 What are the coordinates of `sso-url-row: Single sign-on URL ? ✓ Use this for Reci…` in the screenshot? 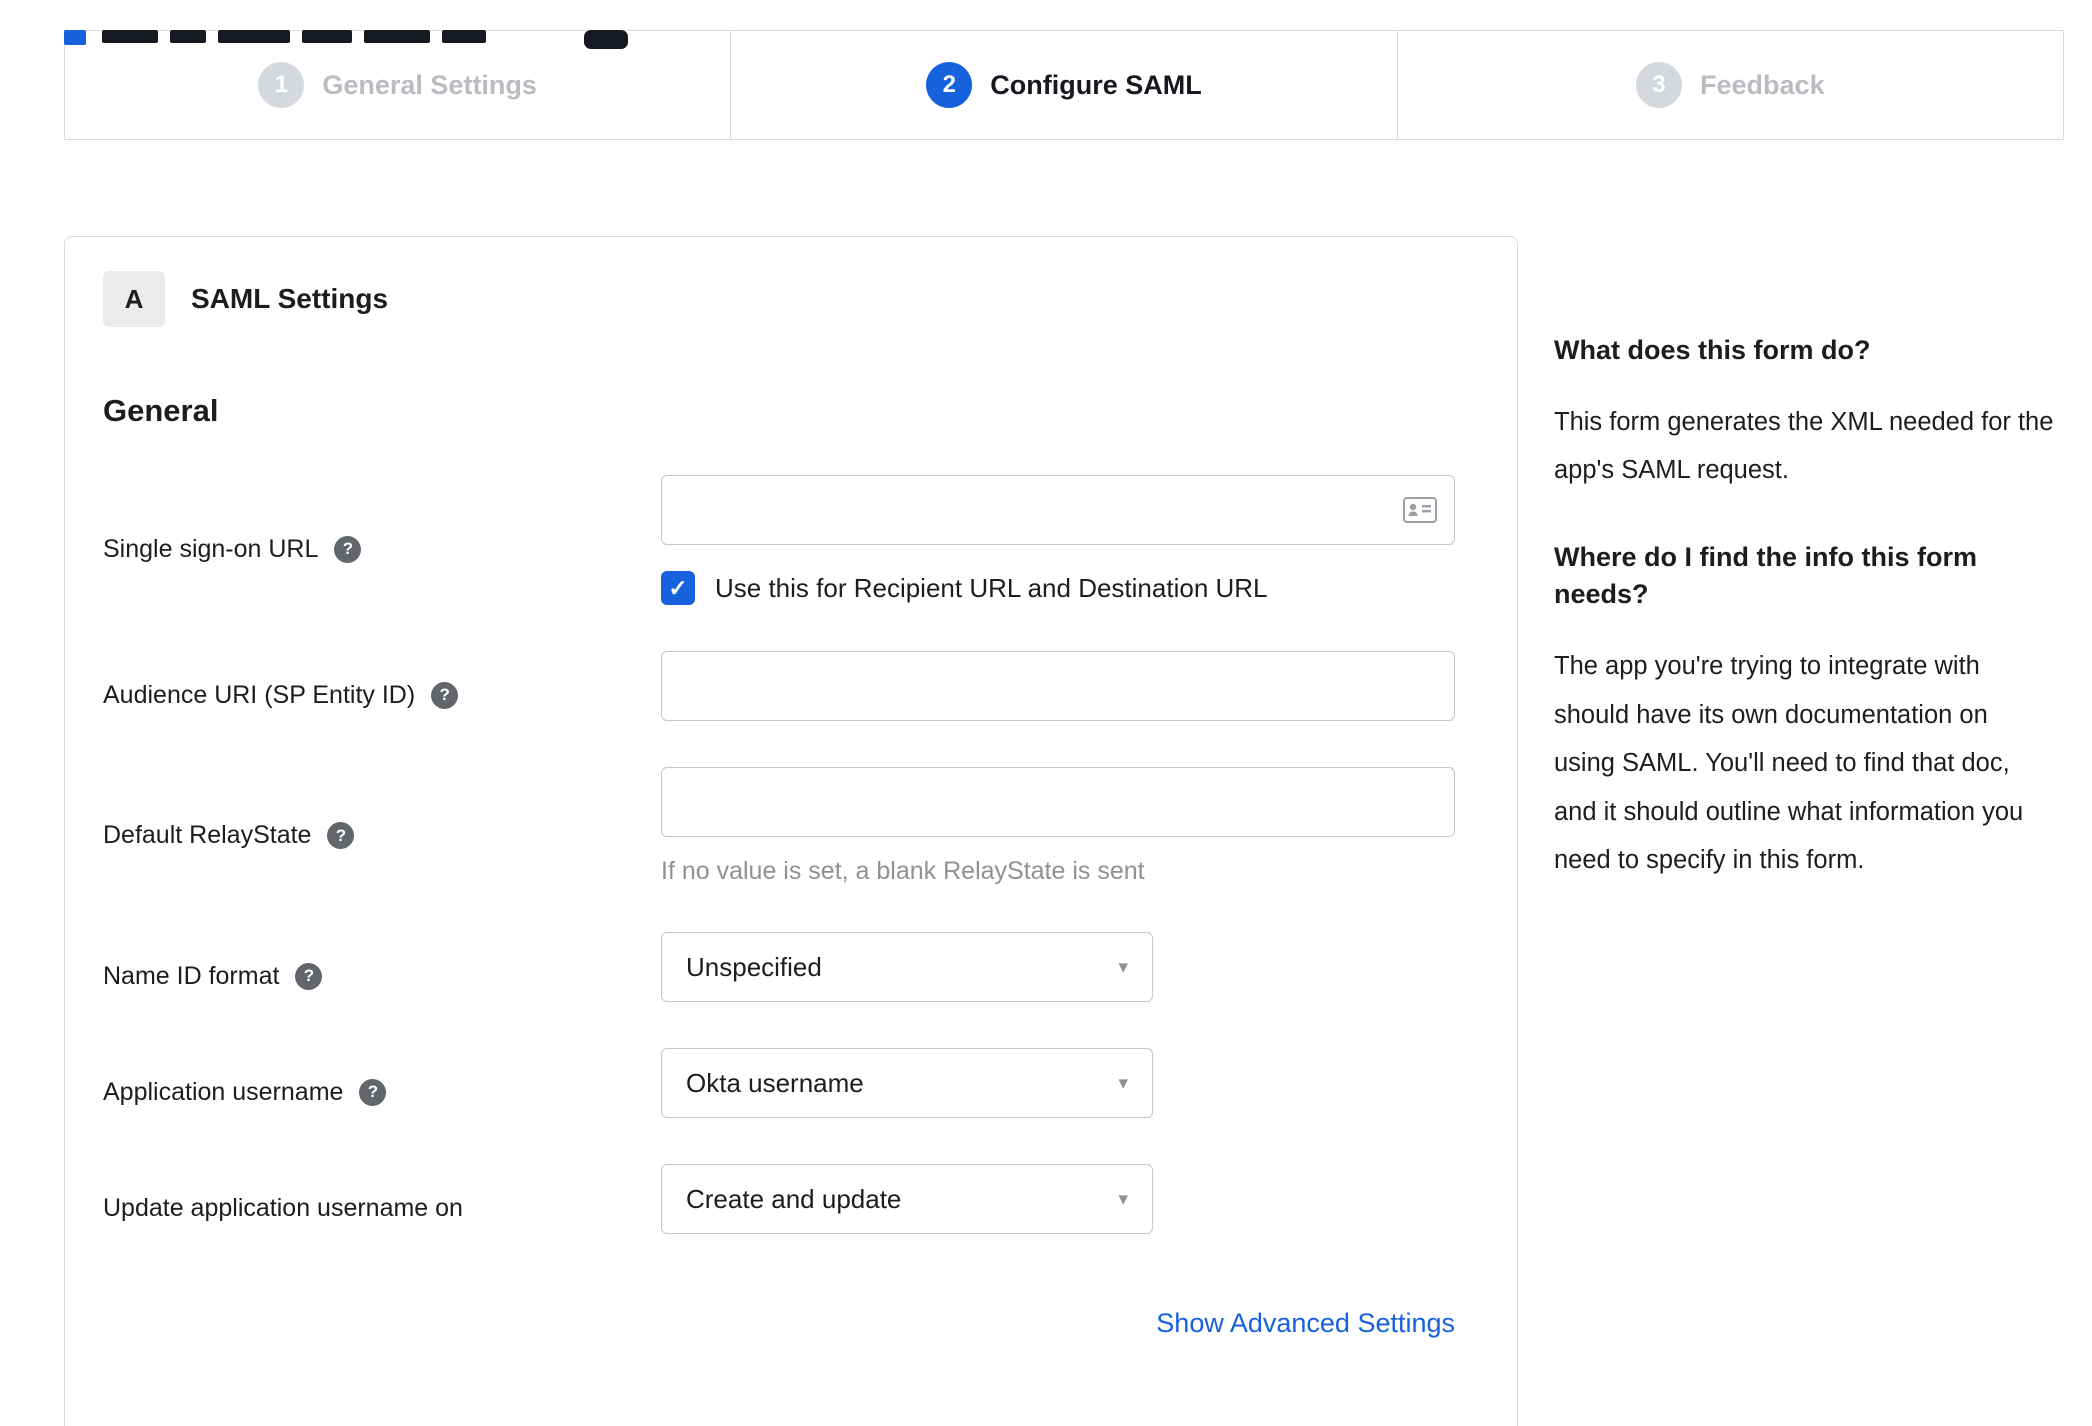 It's located at (791, 540).